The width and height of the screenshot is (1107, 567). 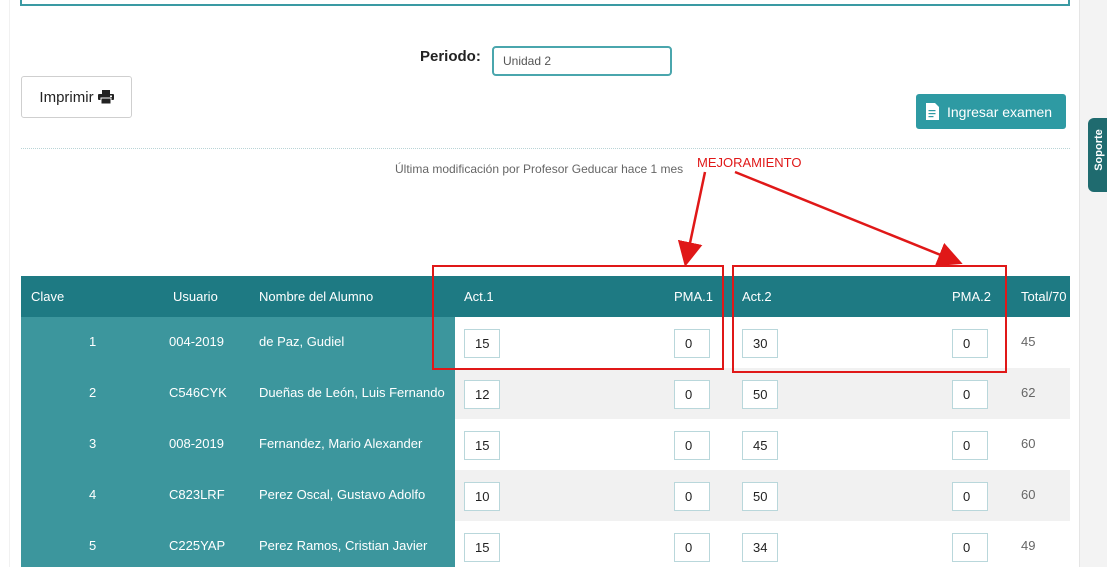 I want to click on annotation-arrows, so click(x=820, y=218).